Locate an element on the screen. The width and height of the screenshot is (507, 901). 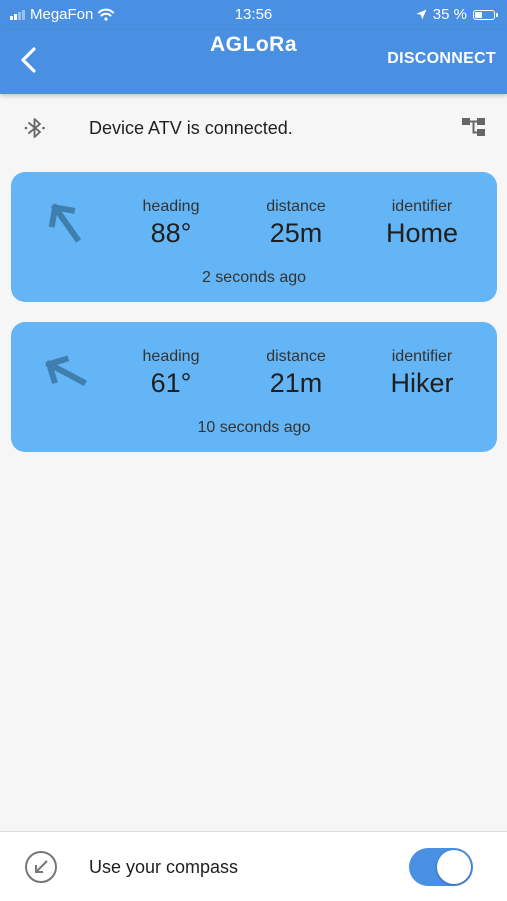
device-tree-icon is located at coordinates (474, 127).